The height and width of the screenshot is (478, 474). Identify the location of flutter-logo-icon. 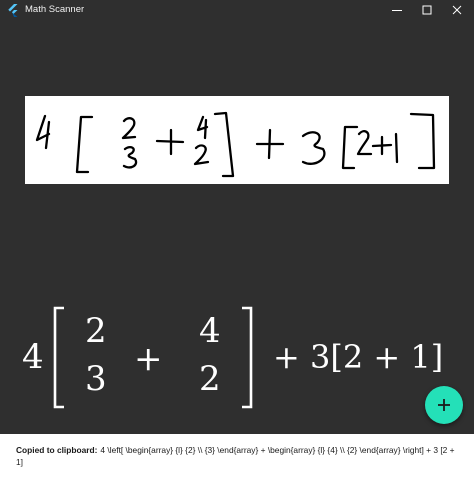
(13, 10).